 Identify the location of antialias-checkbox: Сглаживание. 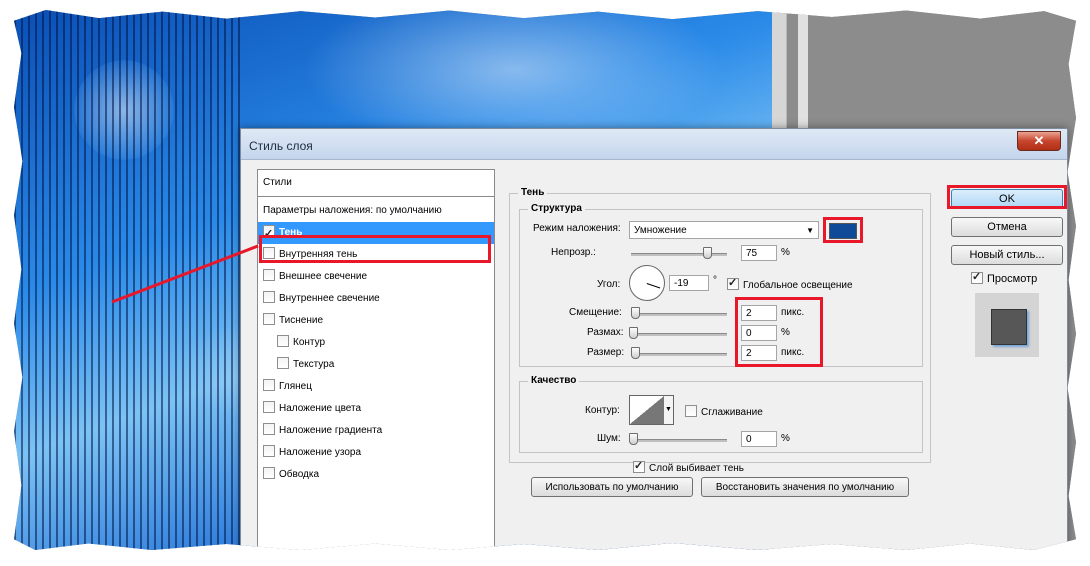
(724, 411).